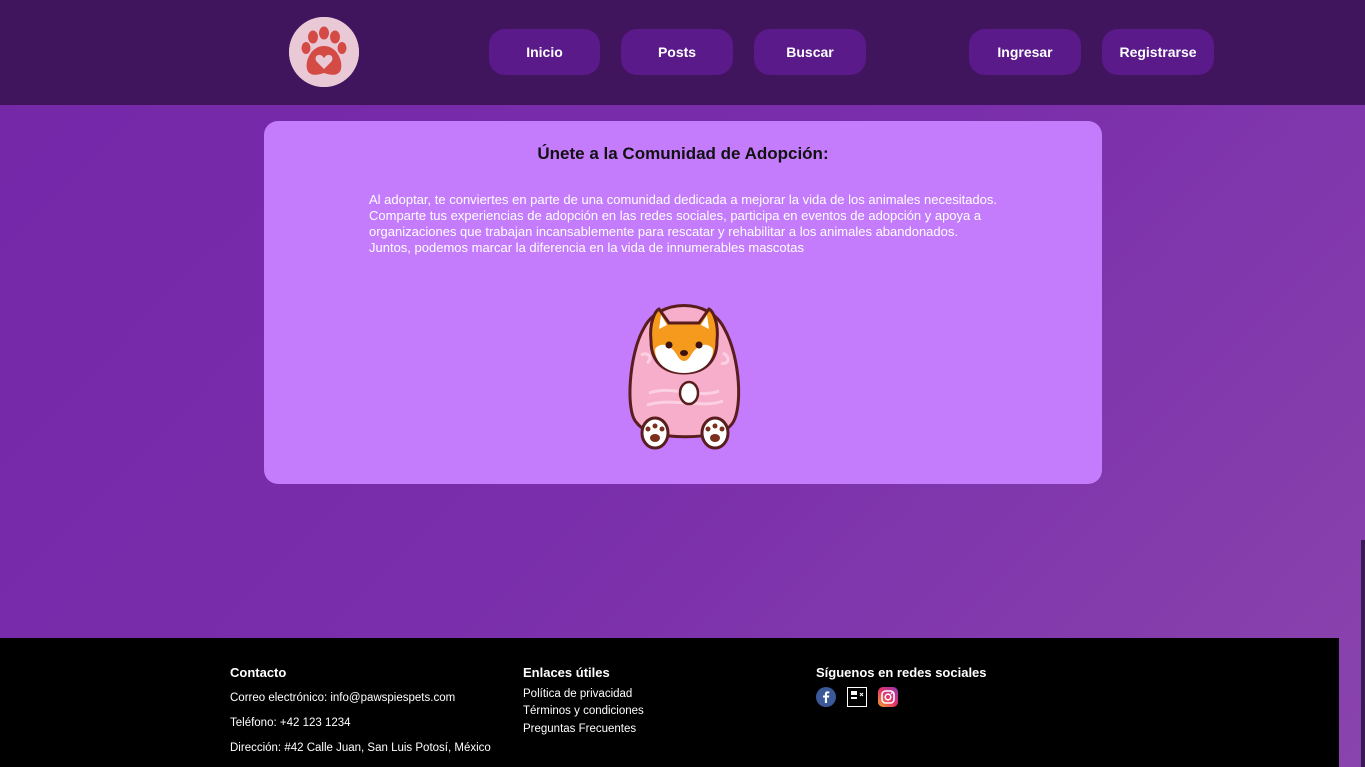  Describe the element at coordinates (857, 697) in the screenshot. I see `x-icon` at that location.